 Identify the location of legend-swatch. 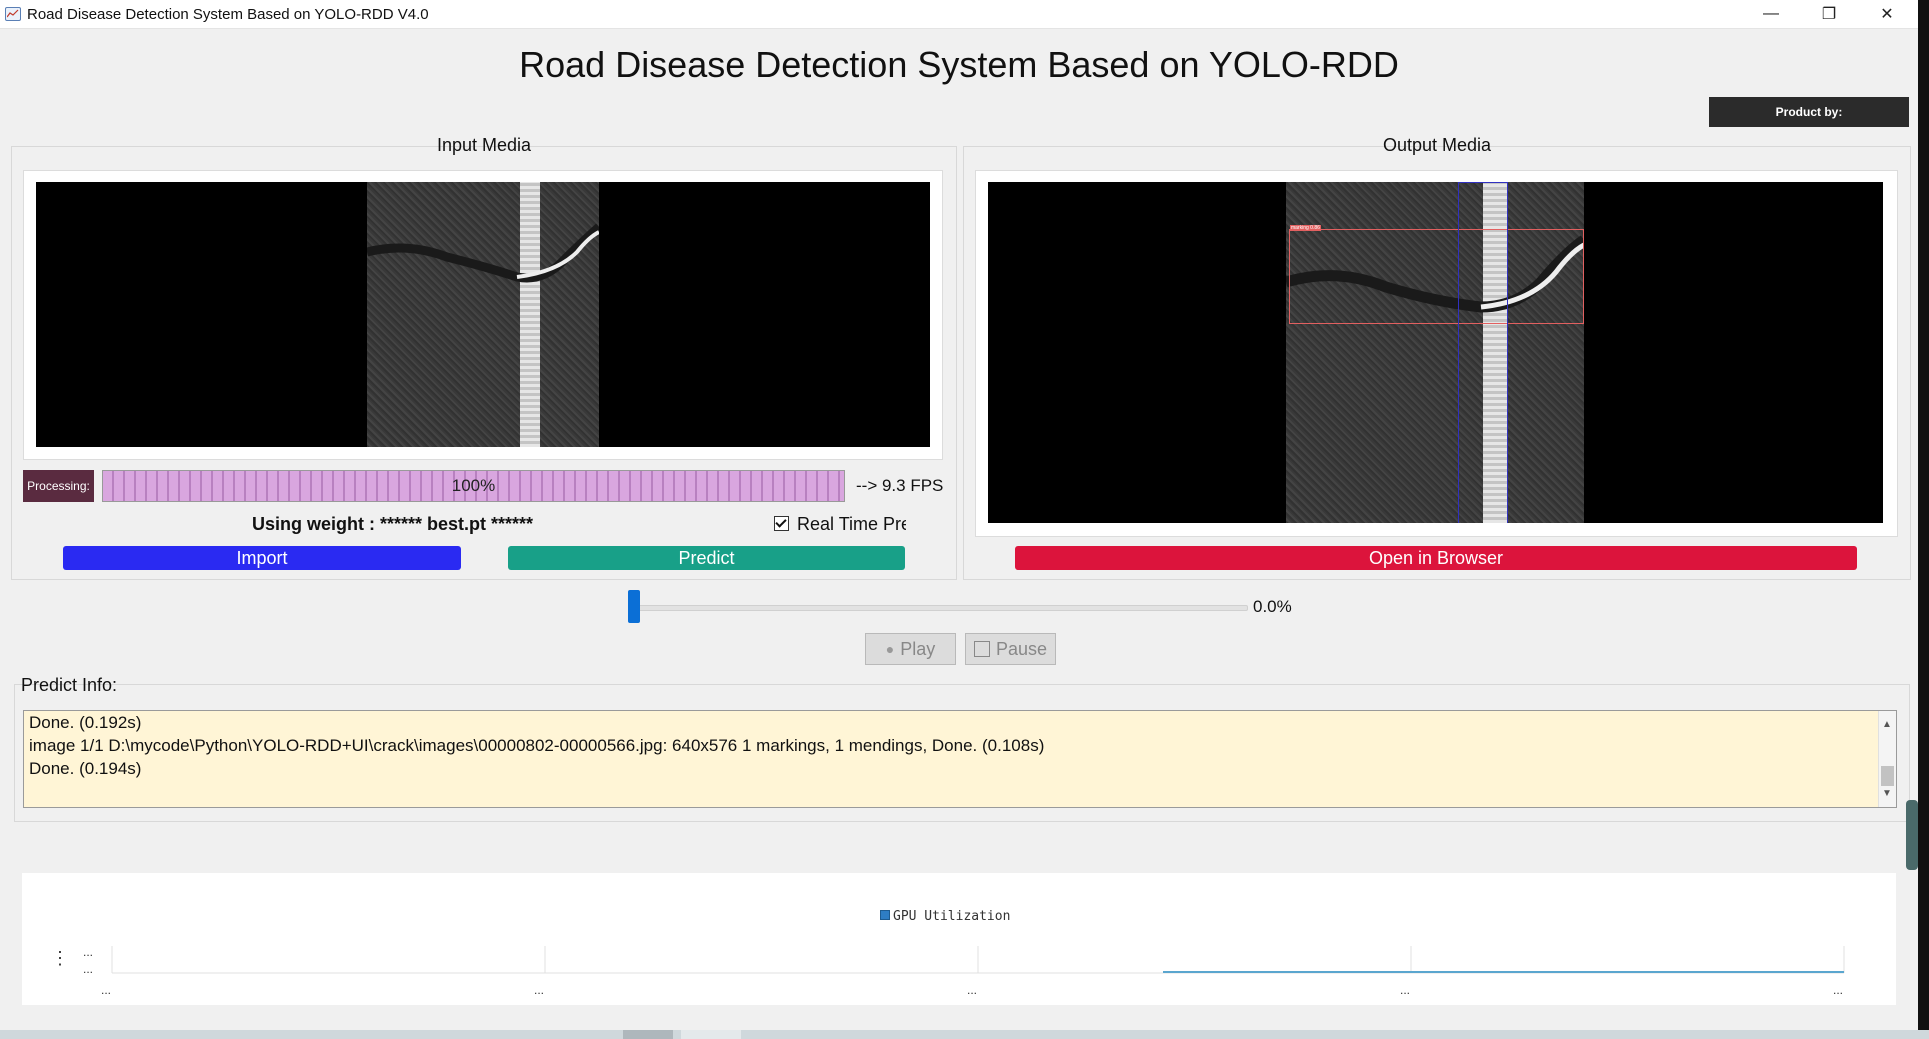
(885, 915).